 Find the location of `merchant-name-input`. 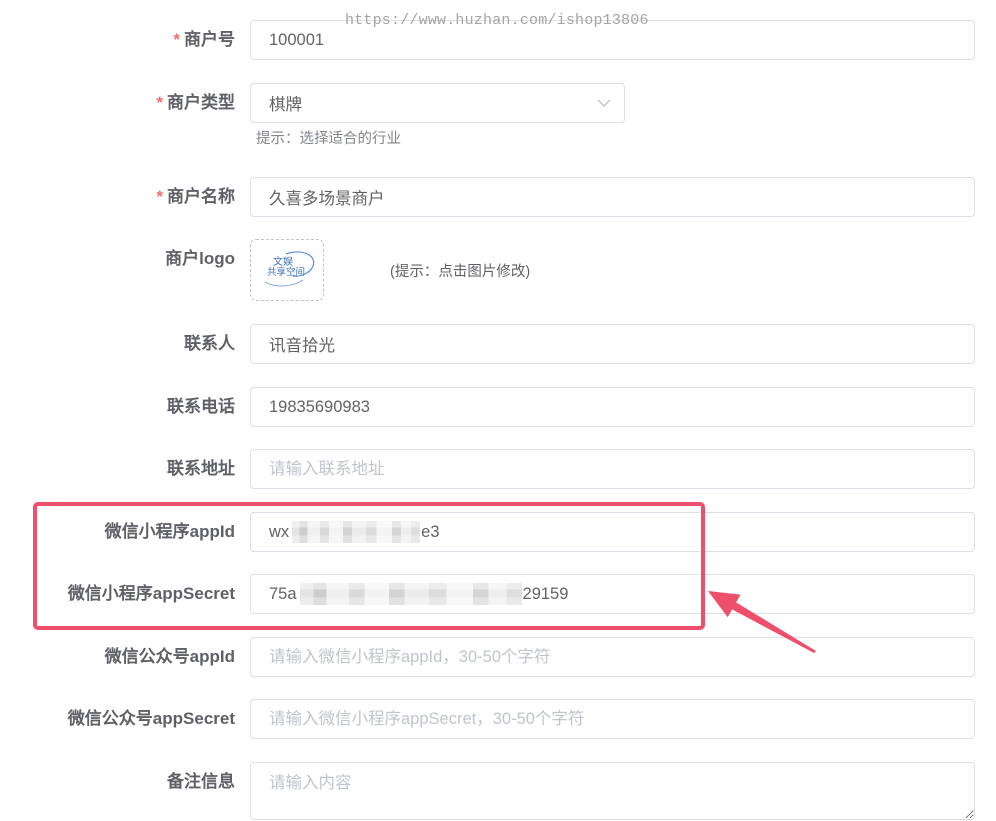

merchant-name-input is located at coordinates (612, 197).